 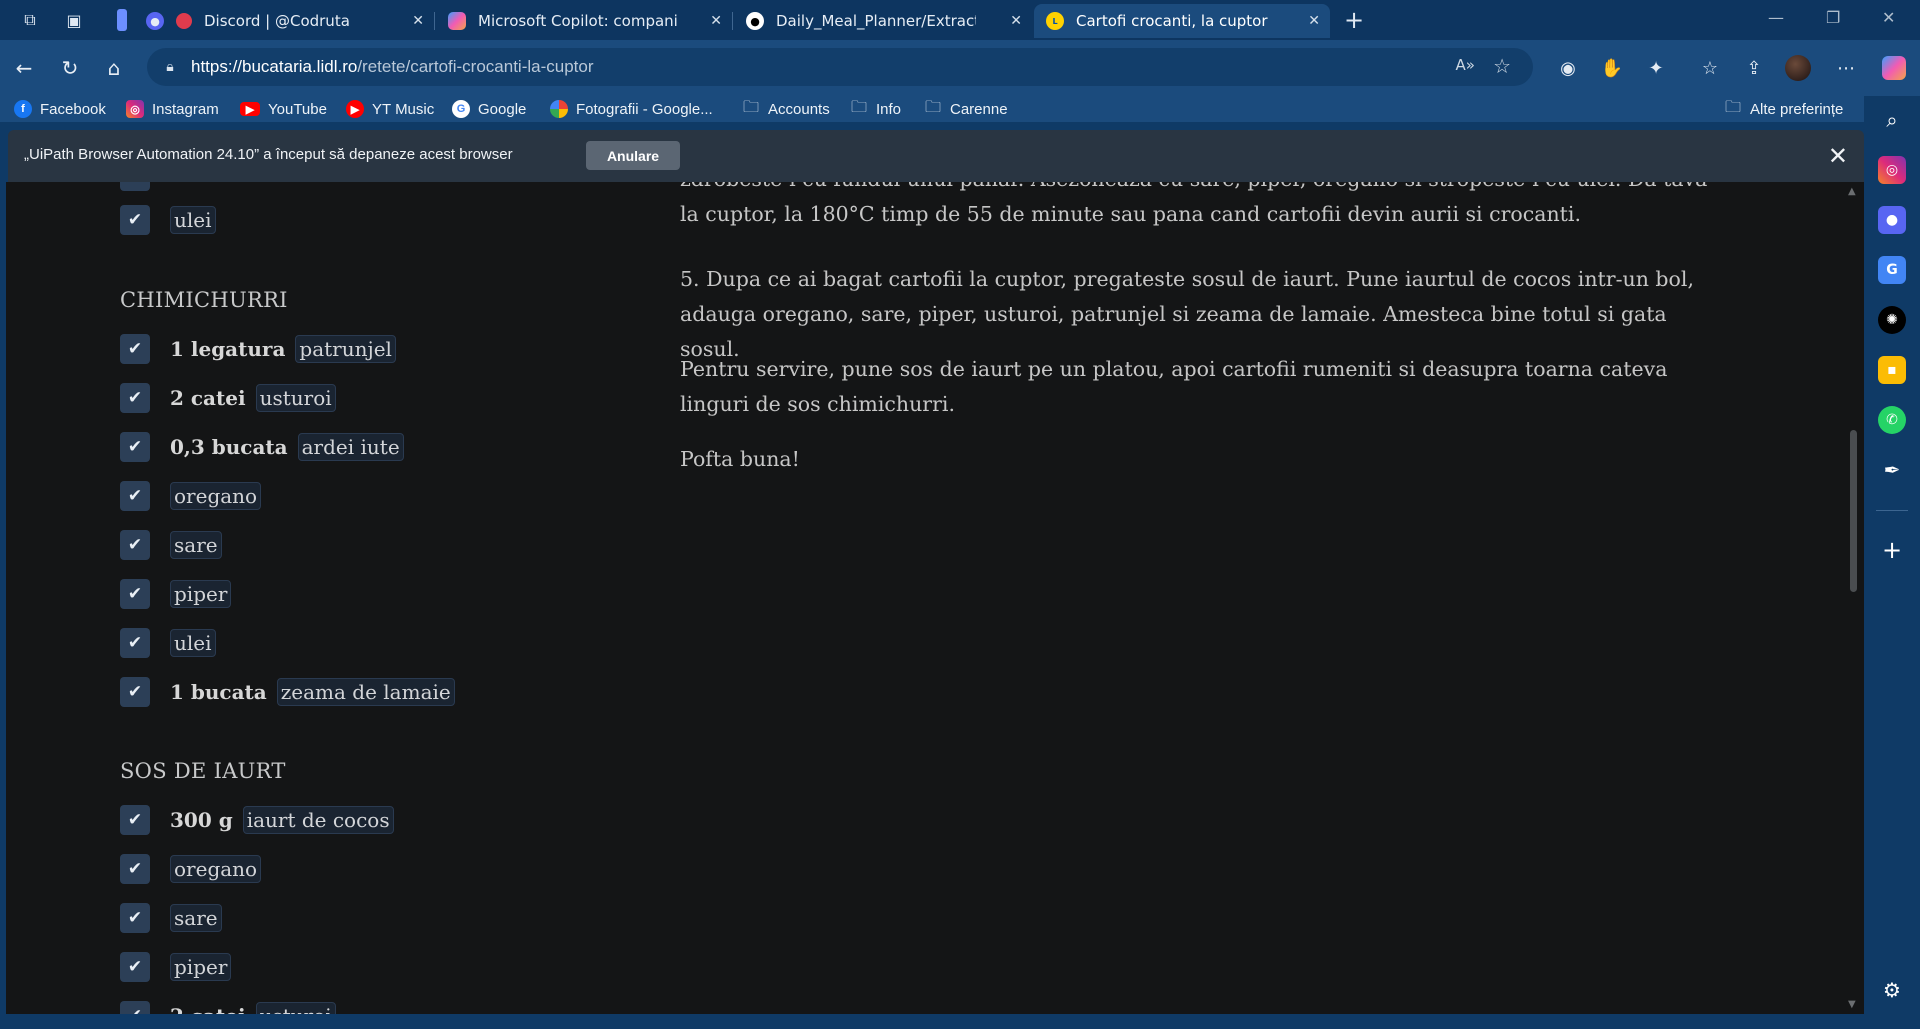 What do you see at coordinates (284, 21) in the screenshot?
I see `tab-discord: ● Discord | @Codruta ✕` at bounding box center [284, 21].